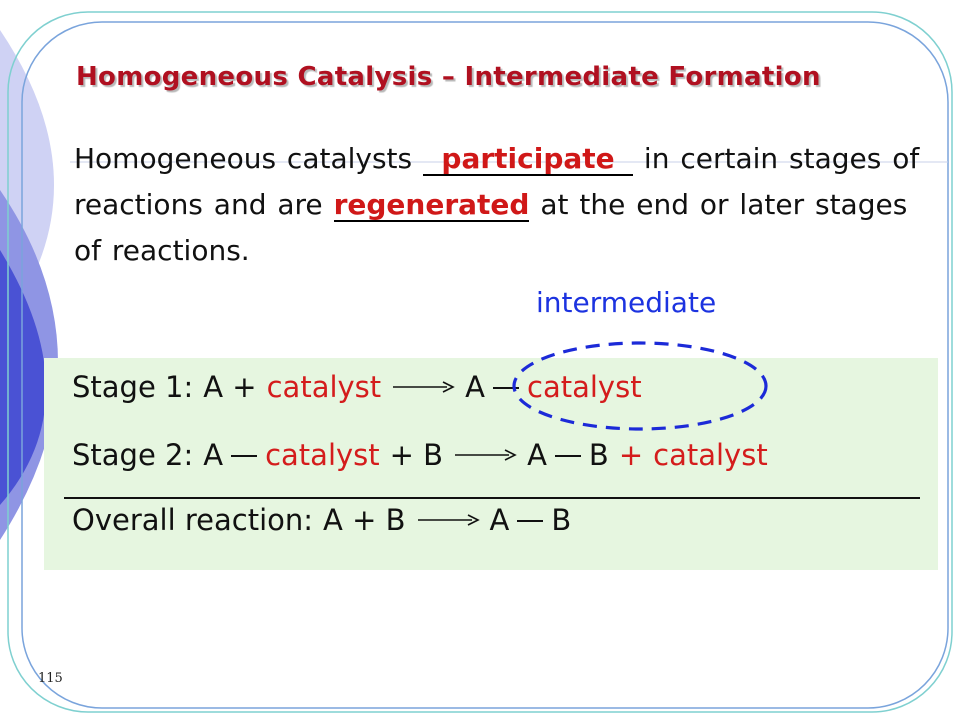 The width and height of the screenshot is (960, 720). I want to click on stage-2-reactant-a: A, so click(213, 455).